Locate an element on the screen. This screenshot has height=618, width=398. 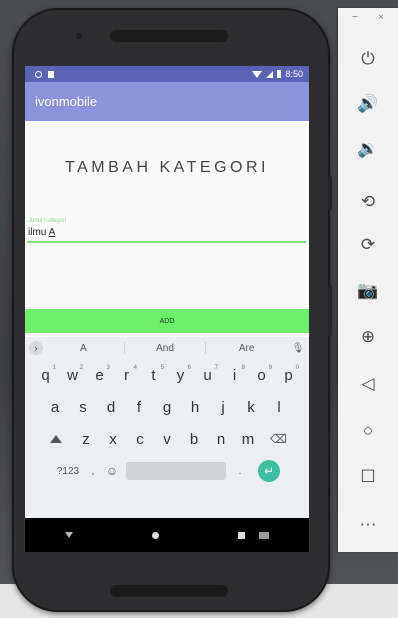
key-d: d is located at coordinates (111, 407).